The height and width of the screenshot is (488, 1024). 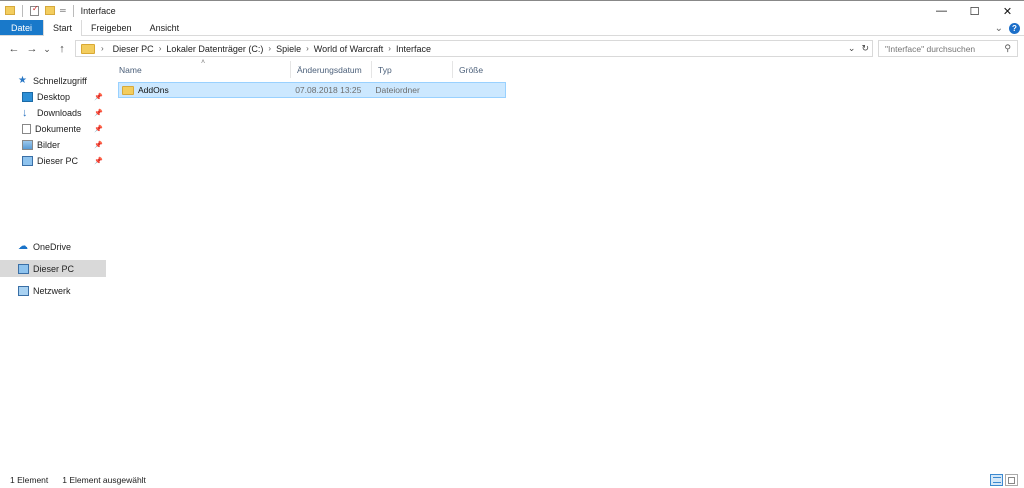 What do you see at coordinates (58, 128) in the screenshot?
I see `sidebar-item-label: Dokumente` at bounding box center [58, 128].